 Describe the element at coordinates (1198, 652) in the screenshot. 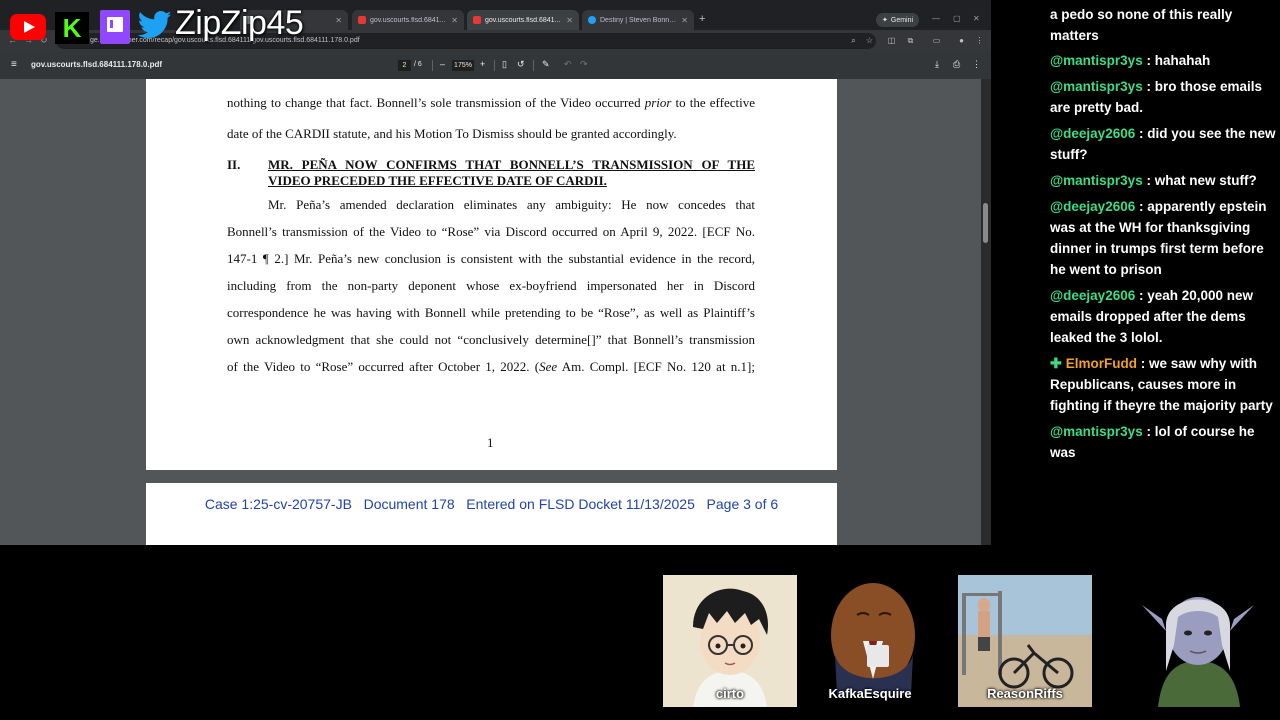

I see `elf-avatar-image` at that location.